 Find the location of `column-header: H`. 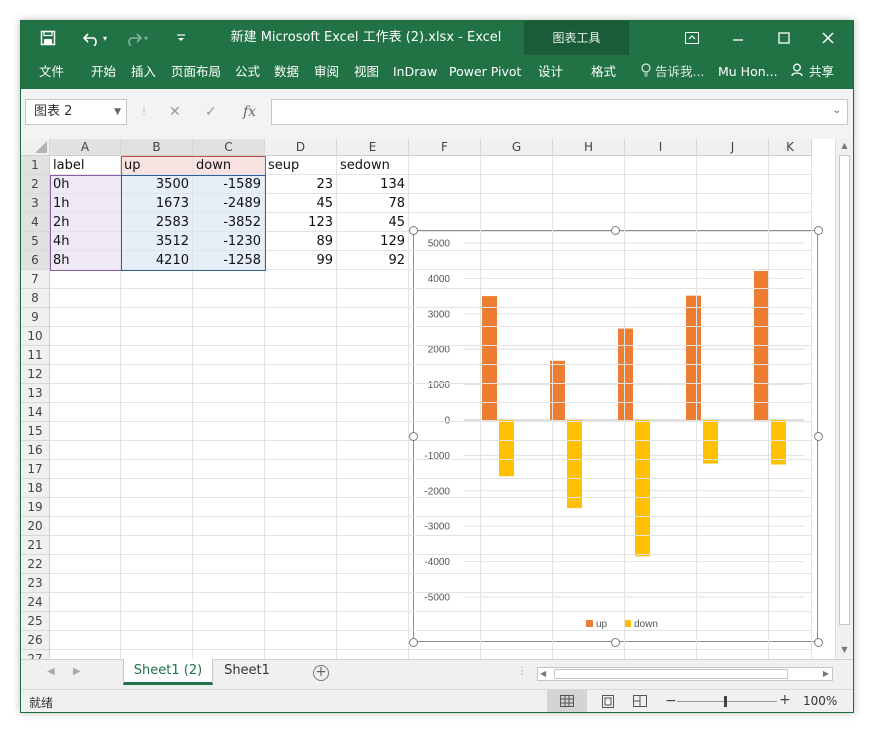

column-header: H is located at coordinates (589, 147).